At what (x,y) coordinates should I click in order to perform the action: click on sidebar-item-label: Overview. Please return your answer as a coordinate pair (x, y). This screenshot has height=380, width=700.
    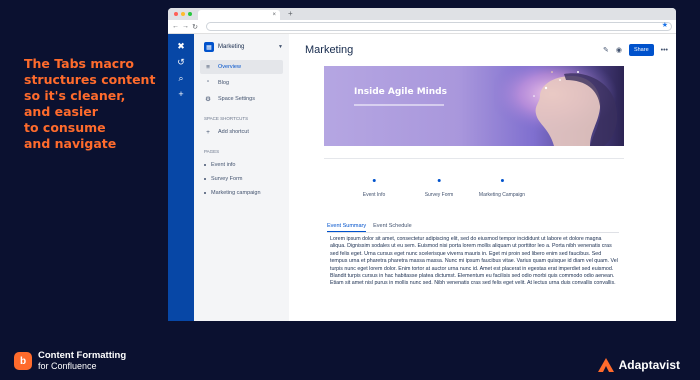
    Looking at the image, I should click on (229, 67).